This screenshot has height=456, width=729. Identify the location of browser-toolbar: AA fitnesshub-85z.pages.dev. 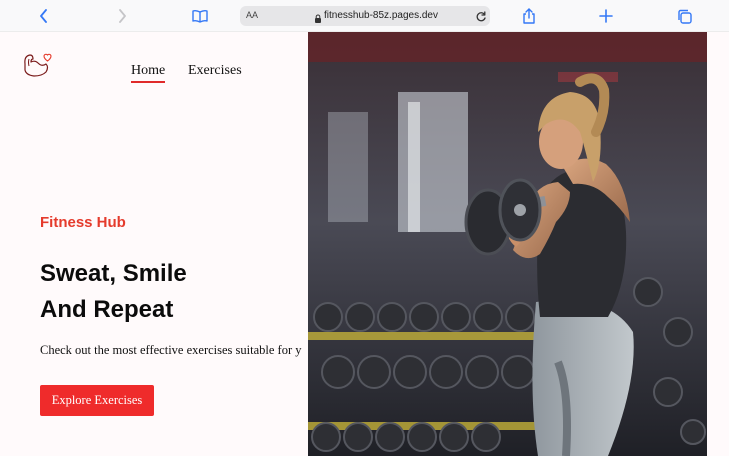
(364, 16).